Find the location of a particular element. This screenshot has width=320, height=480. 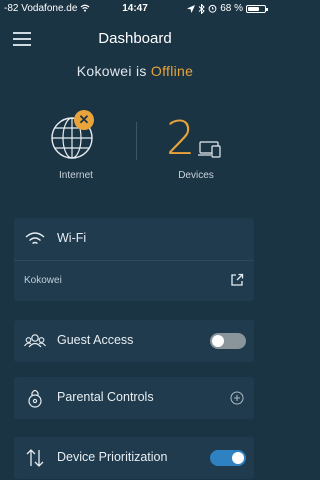

parental-controls-row: Parental Controls is located at coordinates (134, 398).